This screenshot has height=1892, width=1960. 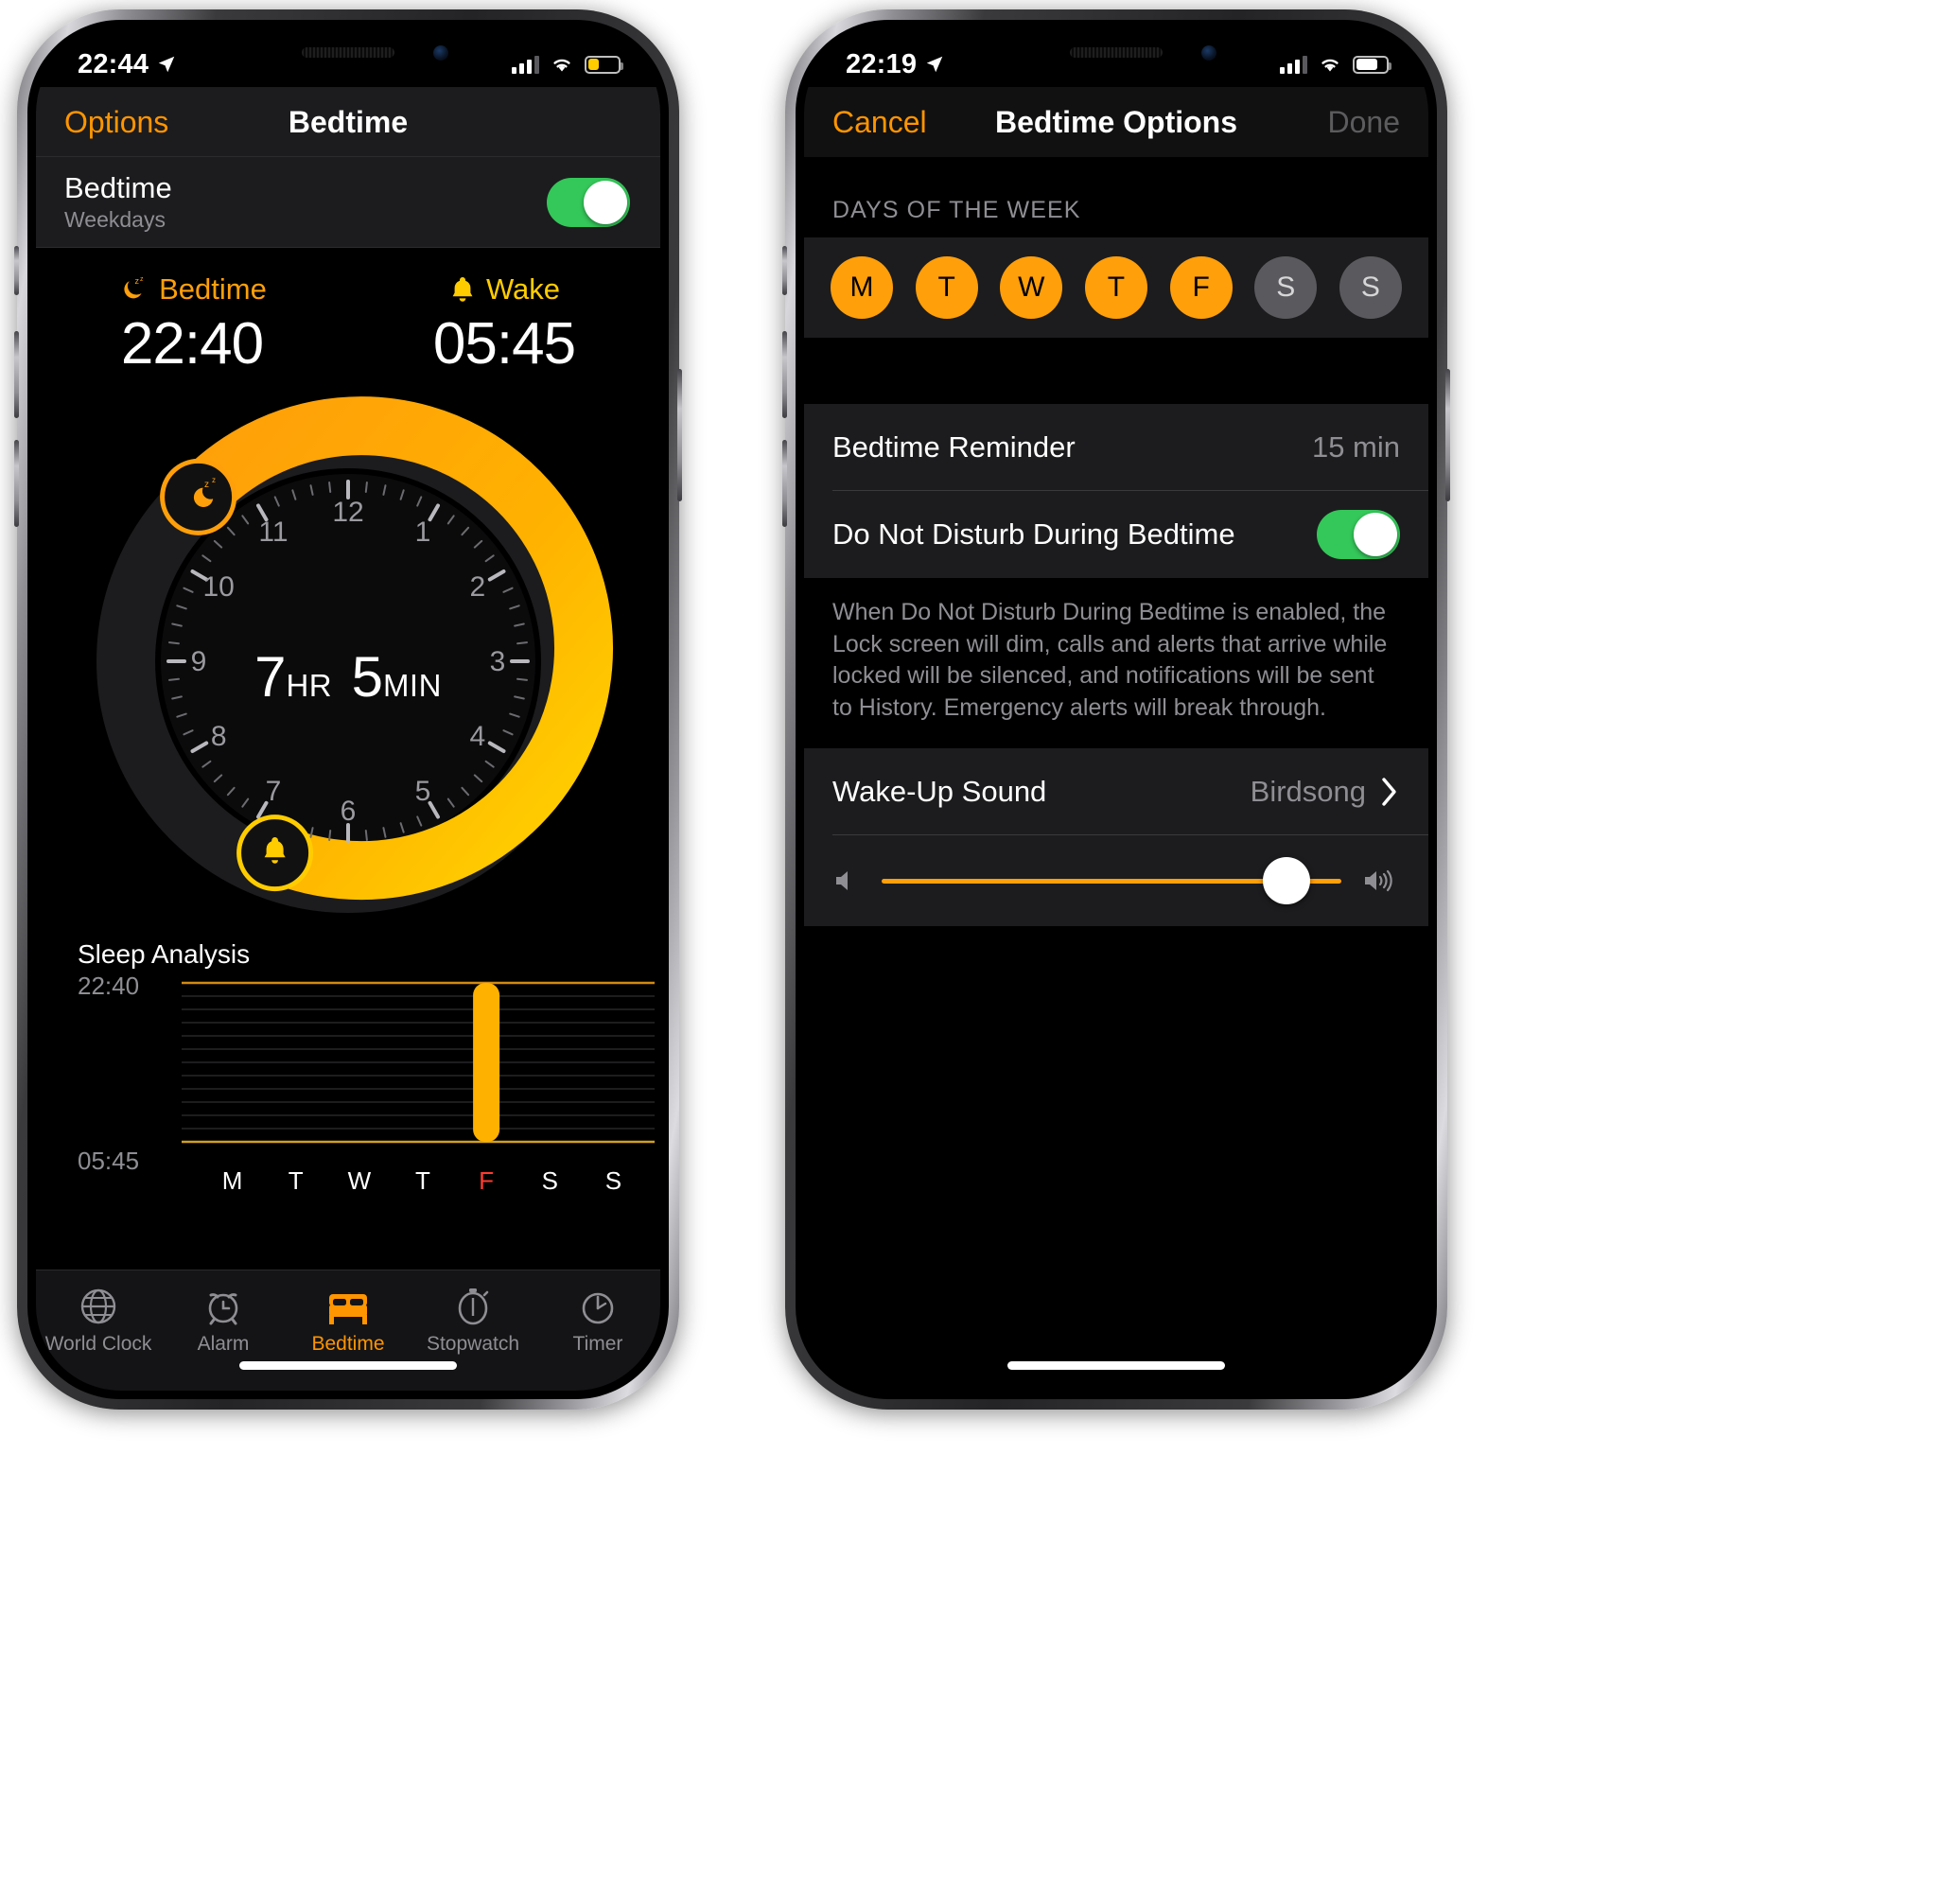 What do you see at coordinates (1364, 122) in the screenshot?
I see `done-button: Done` at bounding box center [1364, 122].